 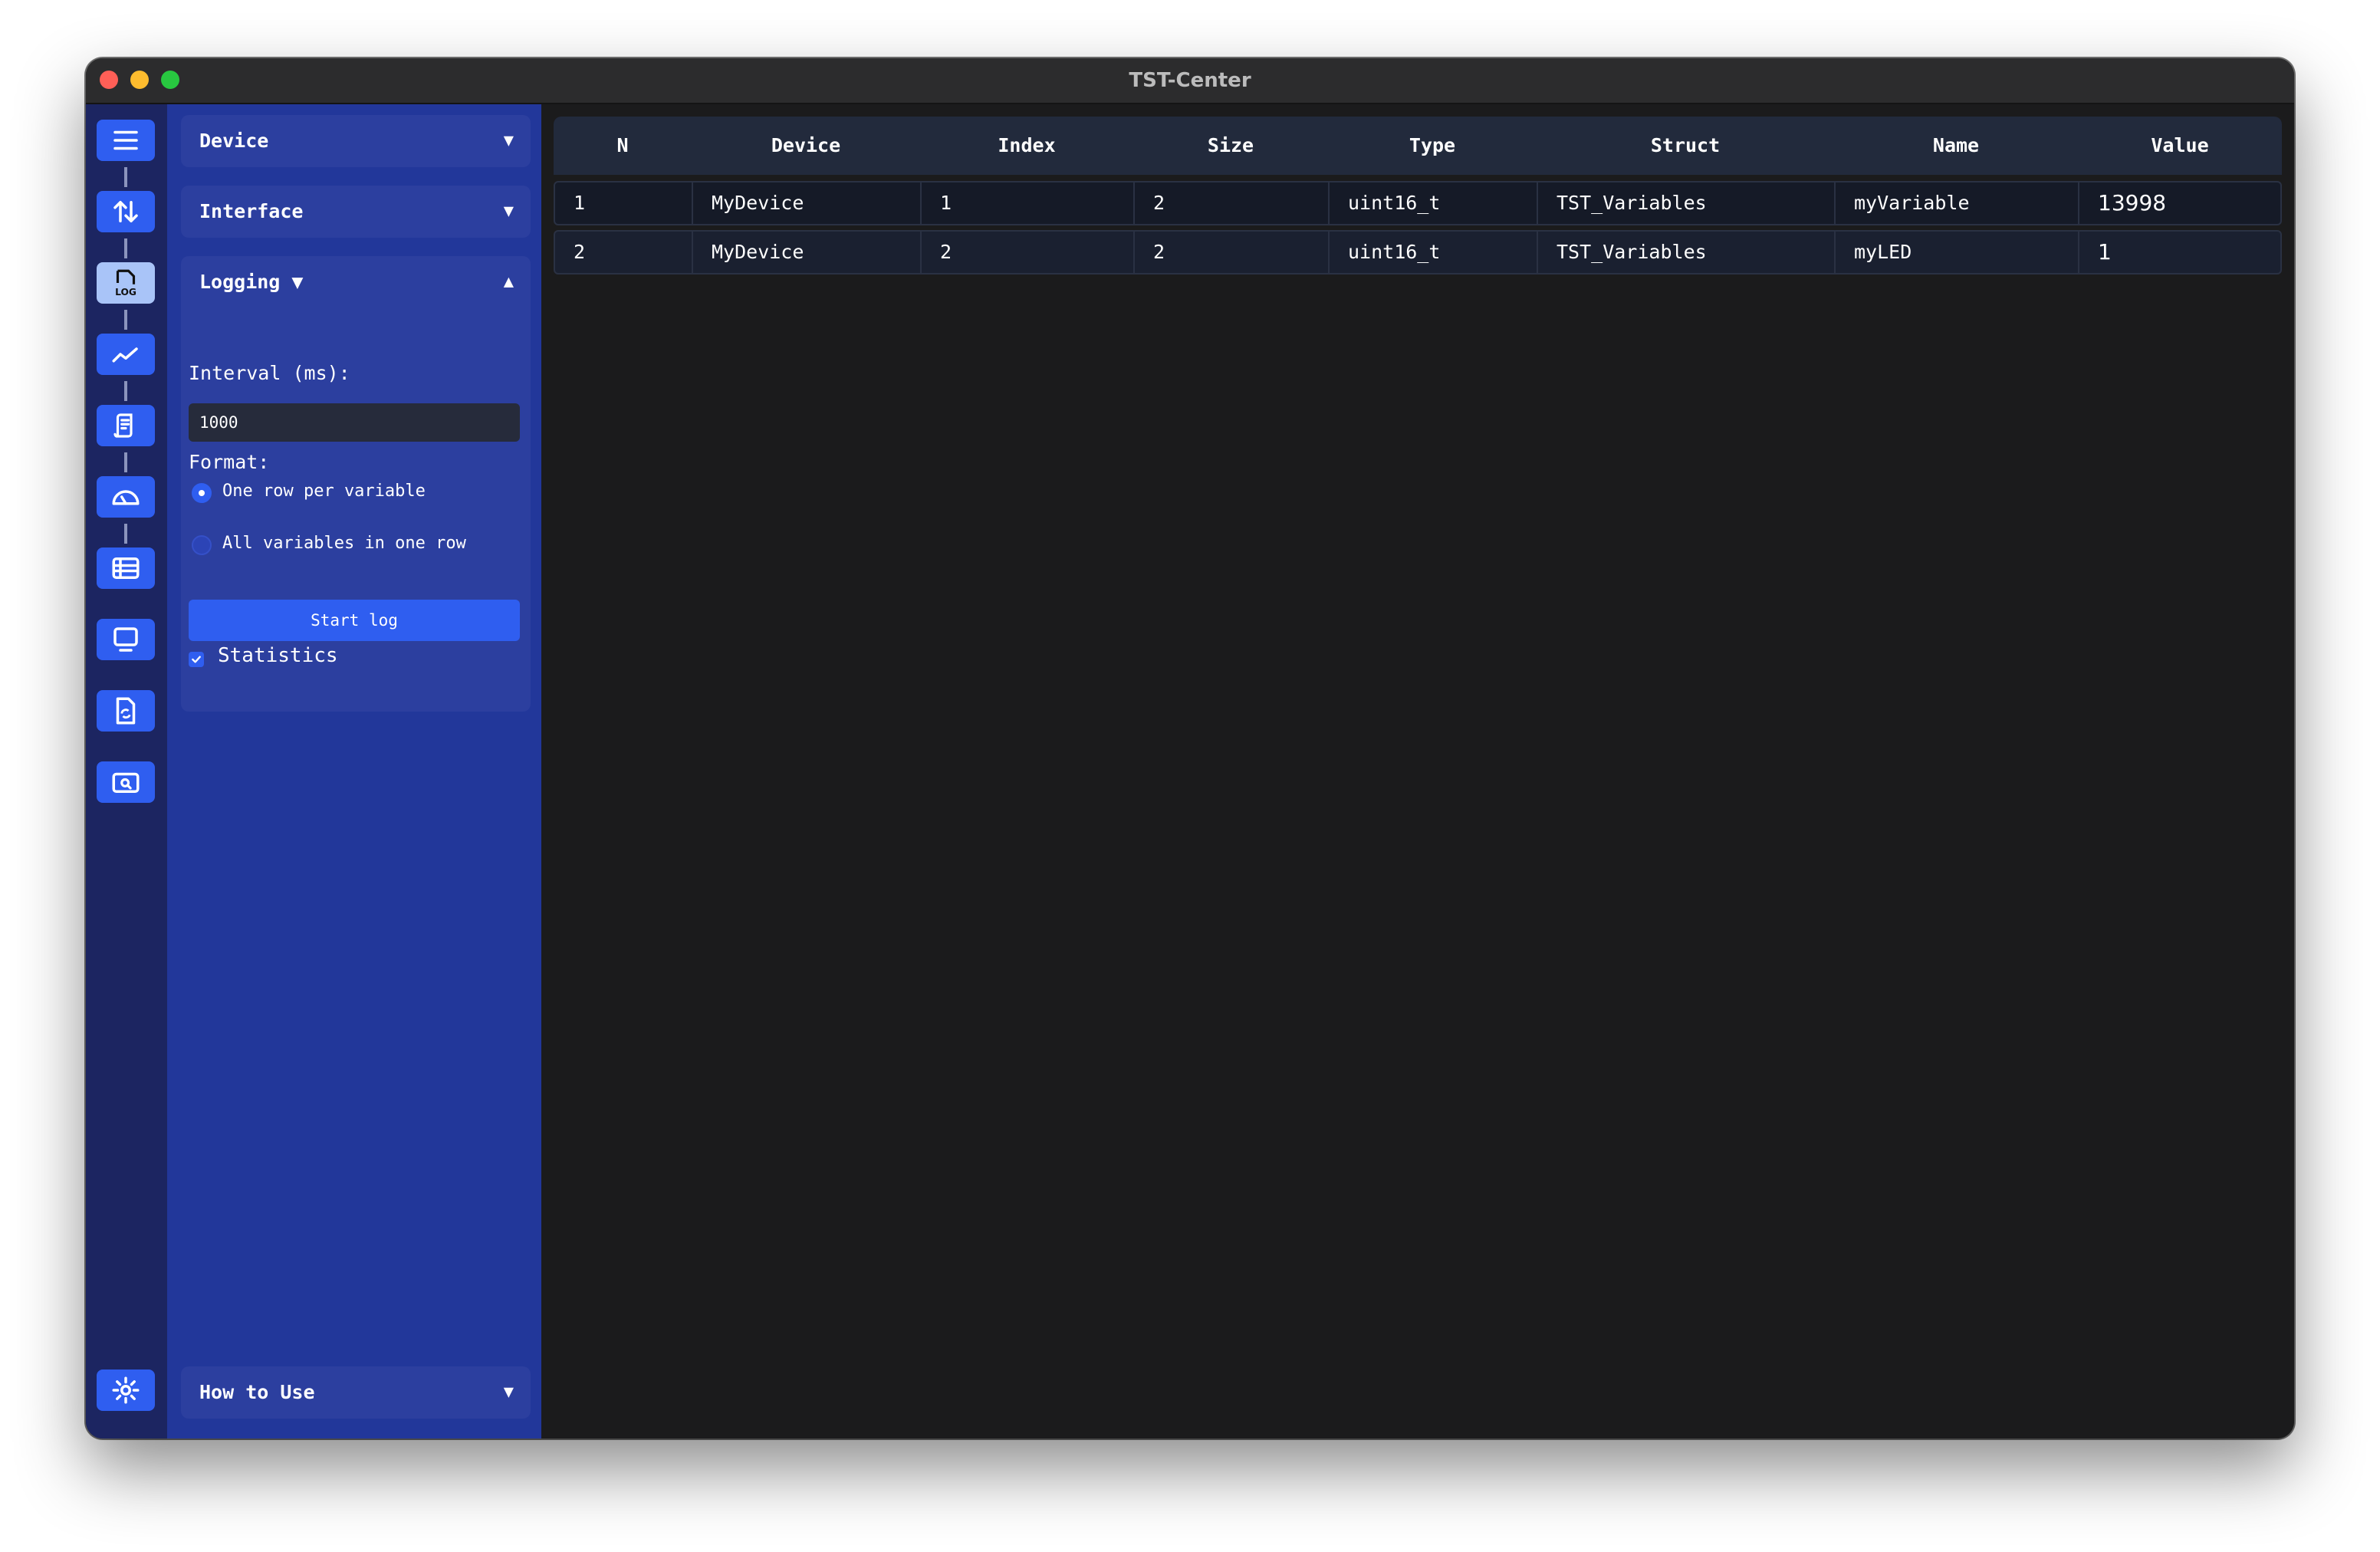 I want to click on folder-search-icon, so click(x=126, y=783).